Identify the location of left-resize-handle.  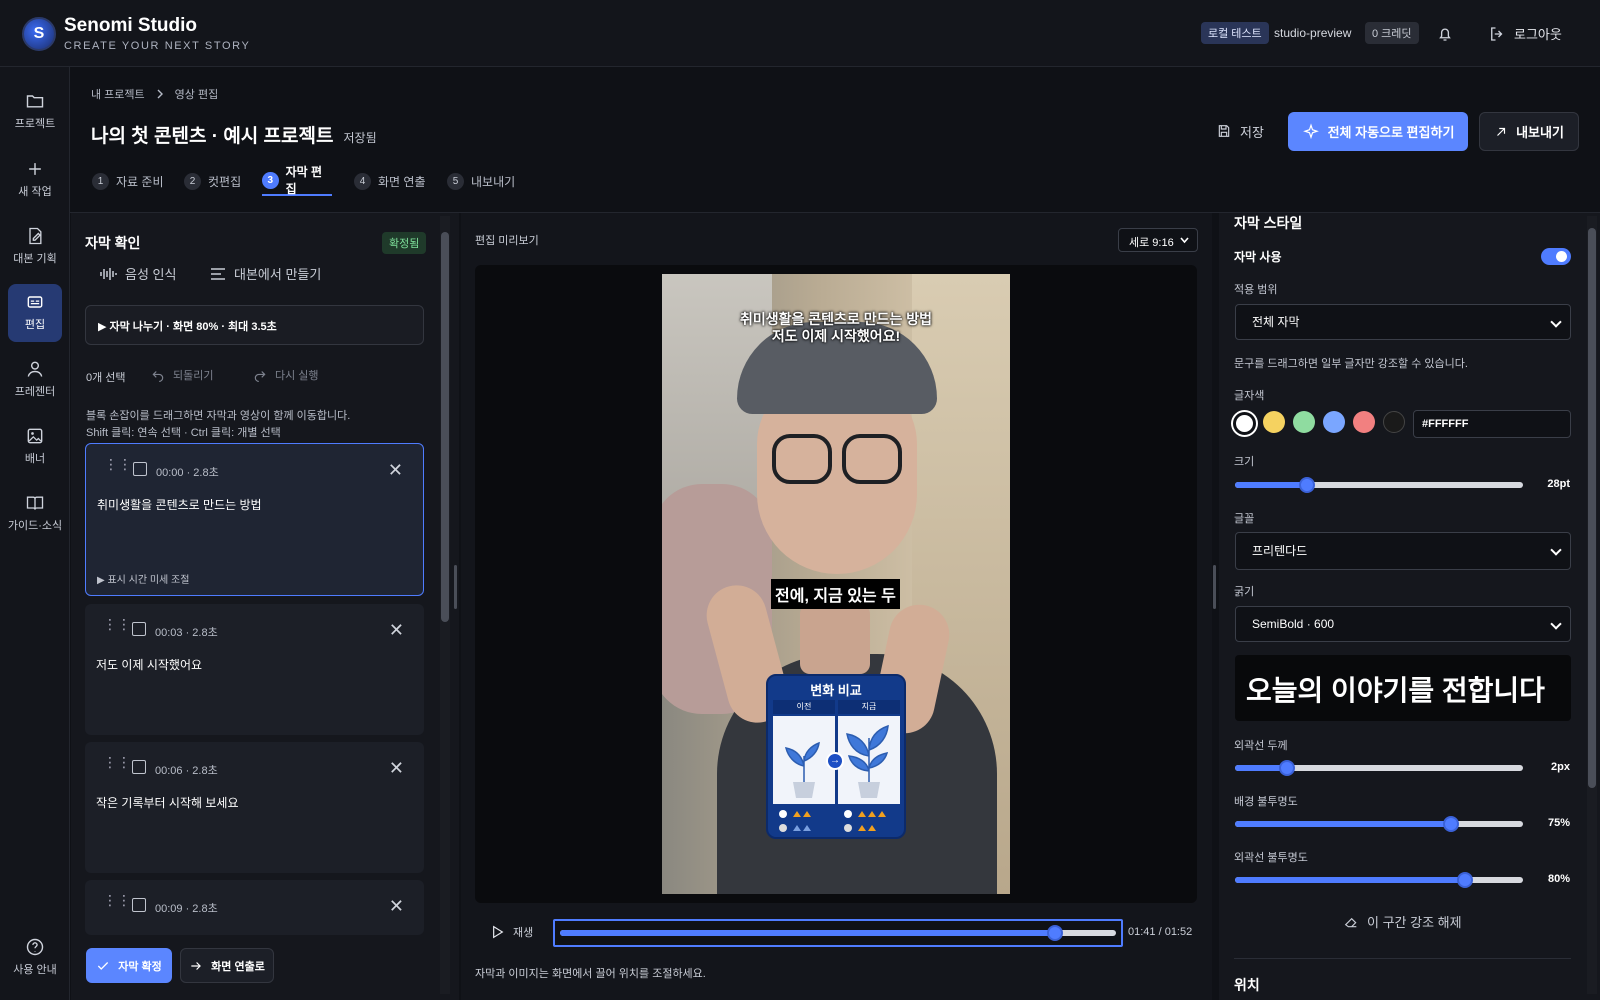
(455, 587).